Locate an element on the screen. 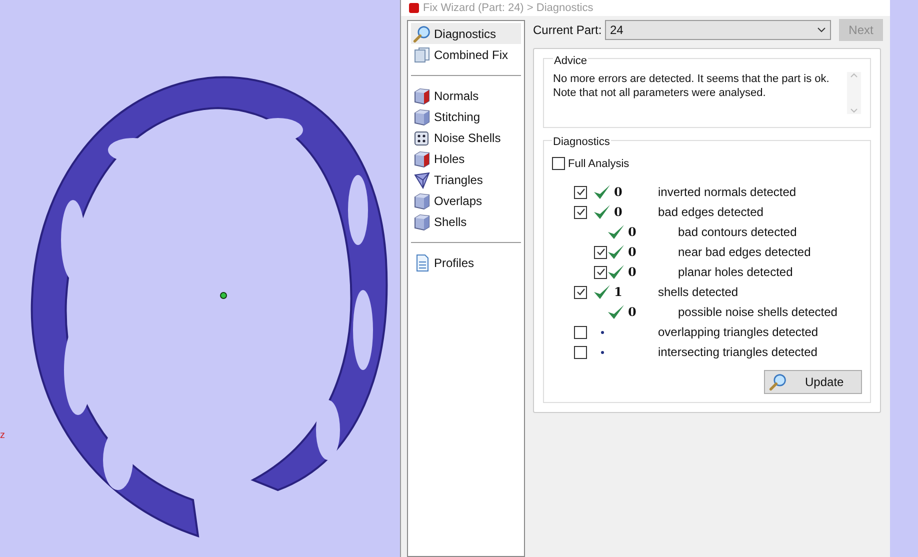 Image resolution: width=918 pixels, height=557 pixels. count: 1 is located at coordinates (618, 292).